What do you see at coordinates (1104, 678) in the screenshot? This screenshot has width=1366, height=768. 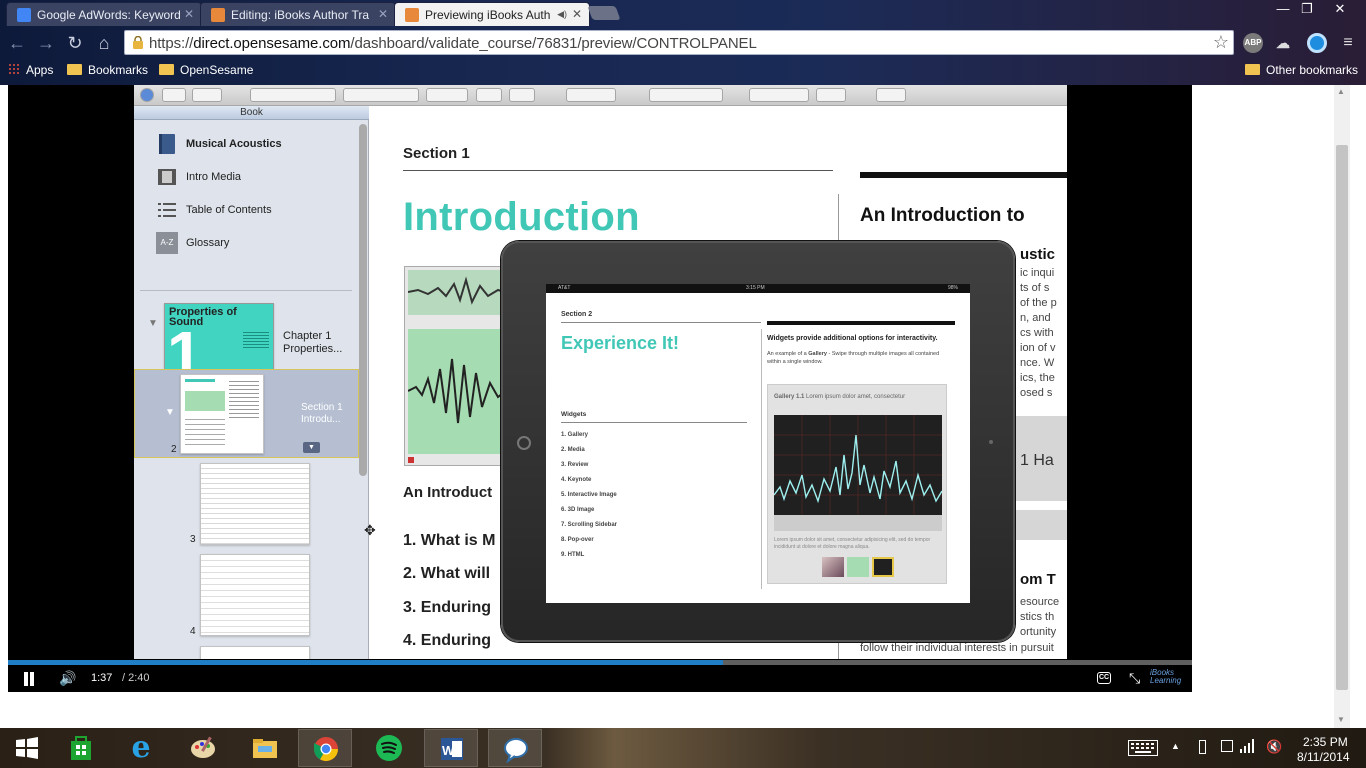 I see `closed-captions-button: CC` at bounding box center [1104, 678].